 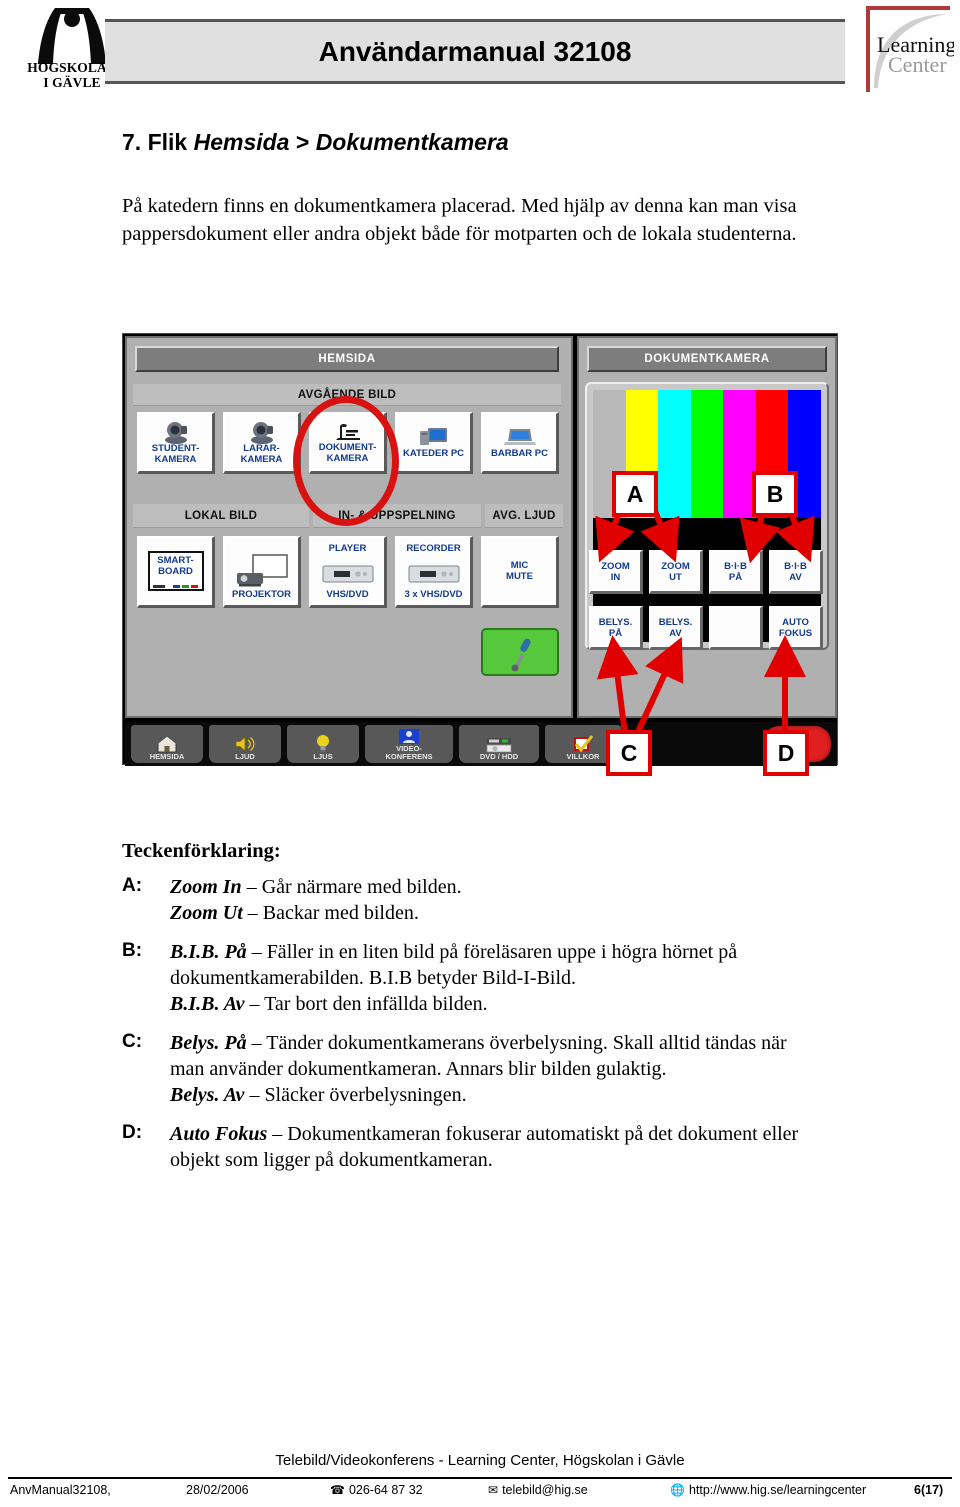 What do you see at coordinates (219, 1134) in the screenshot?
I see `legend-d-term1: Auto Fokus` at bounding box center [219, 1134].